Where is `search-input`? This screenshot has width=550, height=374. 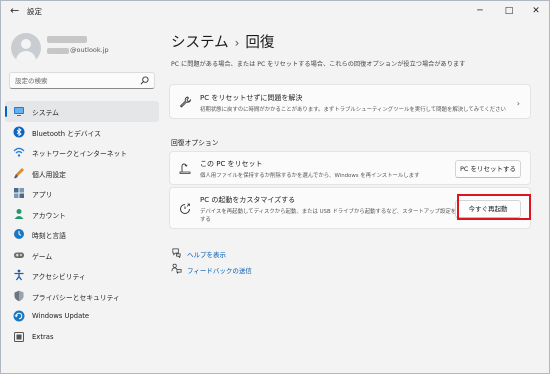
search-input is located at coordinates (75, 81).